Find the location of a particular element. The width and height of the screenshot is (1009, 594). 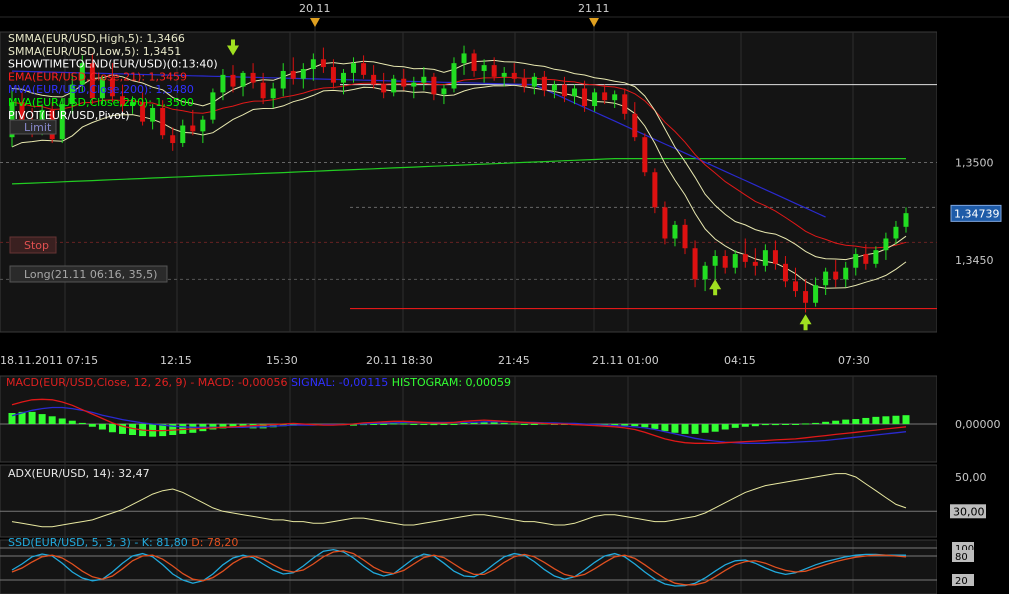

position-tag-label: Long(21.11 06:16, 35,5) is located at coordinates (90, 274).